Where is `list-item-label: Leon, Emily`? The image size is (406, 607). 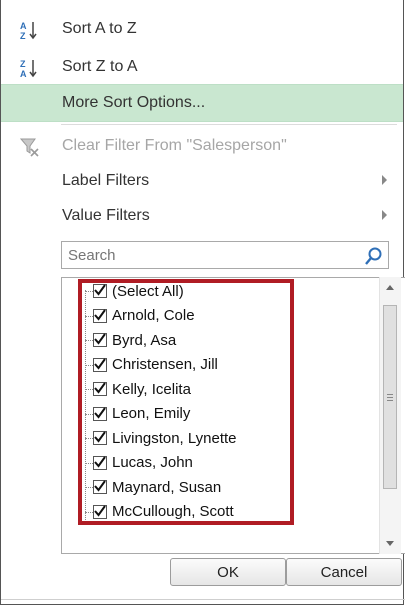 list-item-label: Leon, Emily is located at coordinates (151, 413).